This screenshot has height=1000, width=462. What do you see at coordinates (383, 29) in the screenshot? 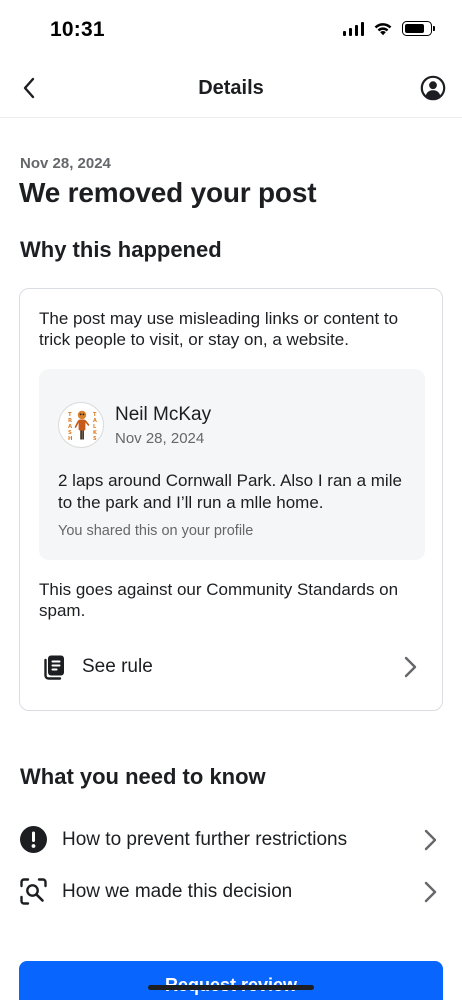
I see `wifi-icon` at bounding box center [383, 29].